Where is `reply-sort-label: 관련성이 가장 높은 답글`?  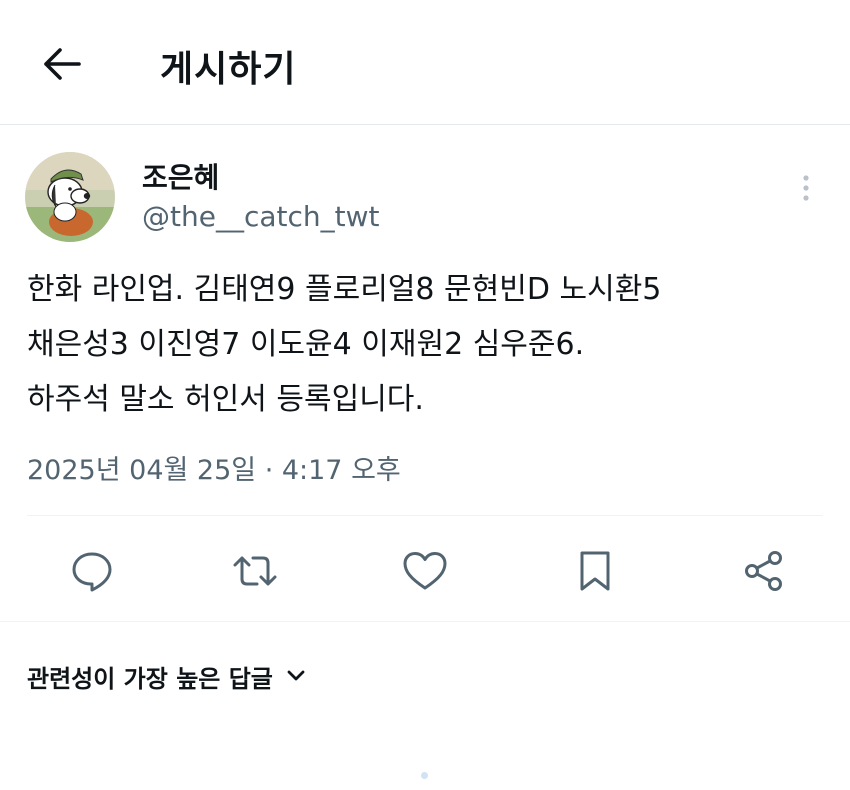 reply-sort-label: 관련성이 가장 높은 답글 is located at coordinates (150, 678).